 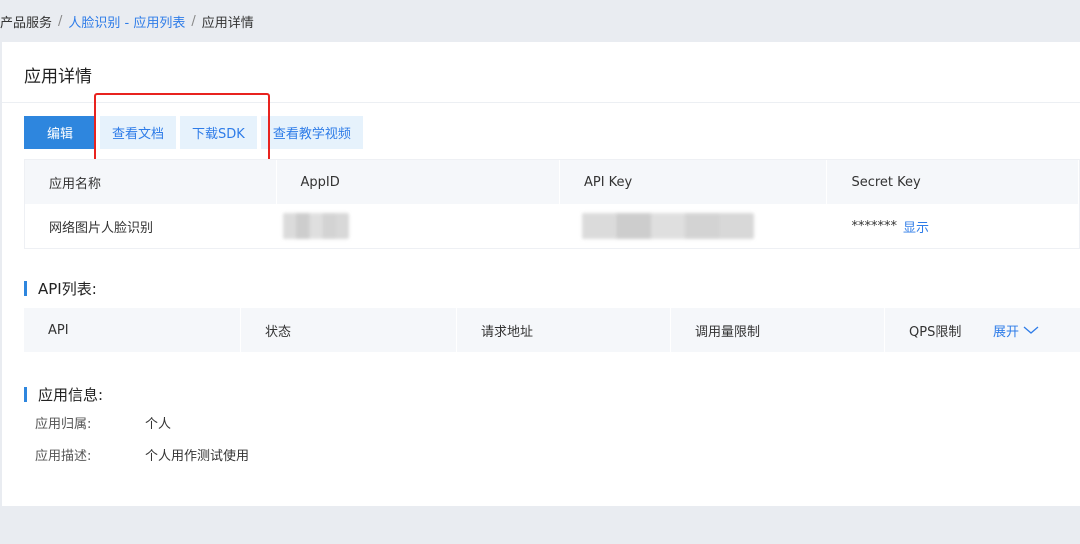 I want to click on app-info-section-title: 应用信息:, so click(x=63, y=394).